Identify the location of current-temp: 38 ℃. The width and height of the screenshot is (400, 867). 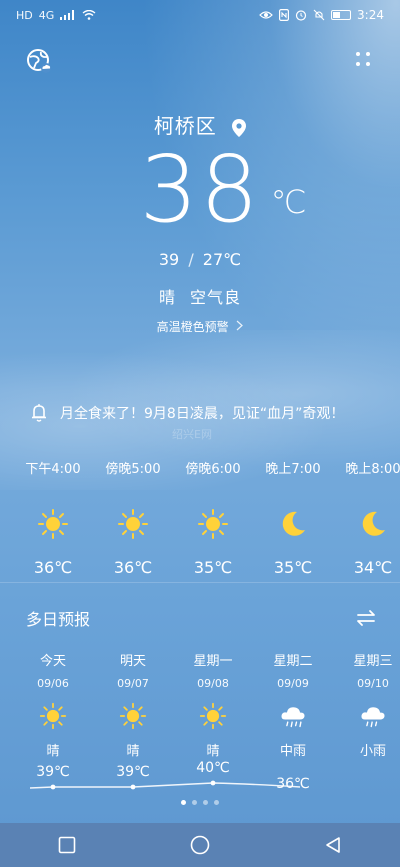
(222, 190).